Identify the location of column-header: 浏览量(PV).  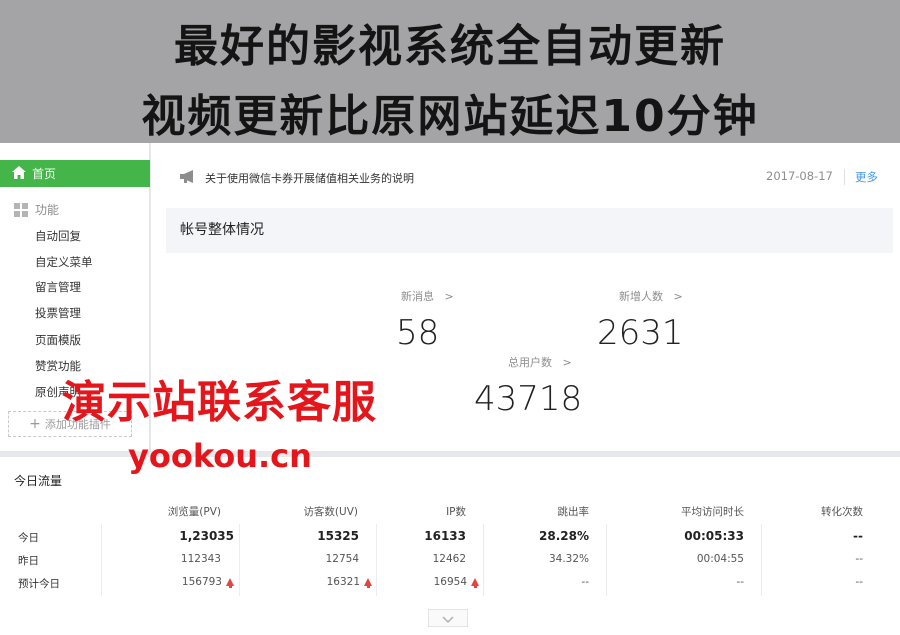
(194, 512).